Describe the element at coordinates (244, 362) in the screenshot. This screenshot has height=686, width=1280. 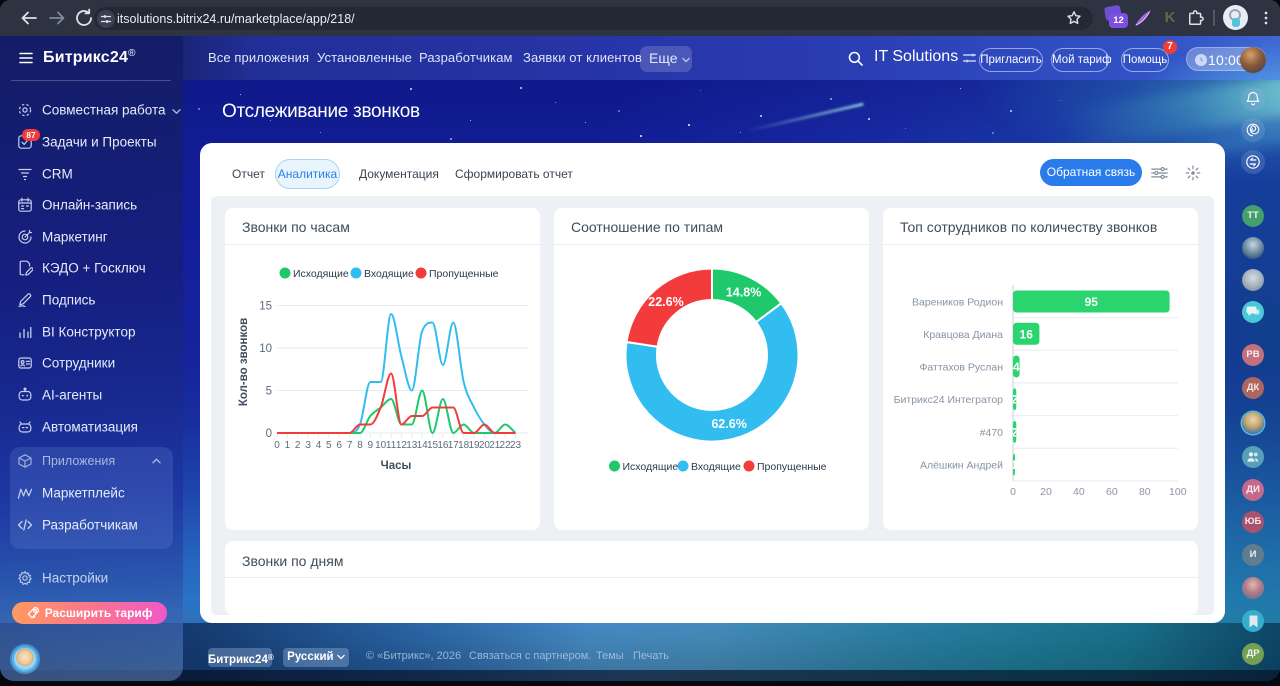
I see `svg-text: Кол-во звонков` at that location.